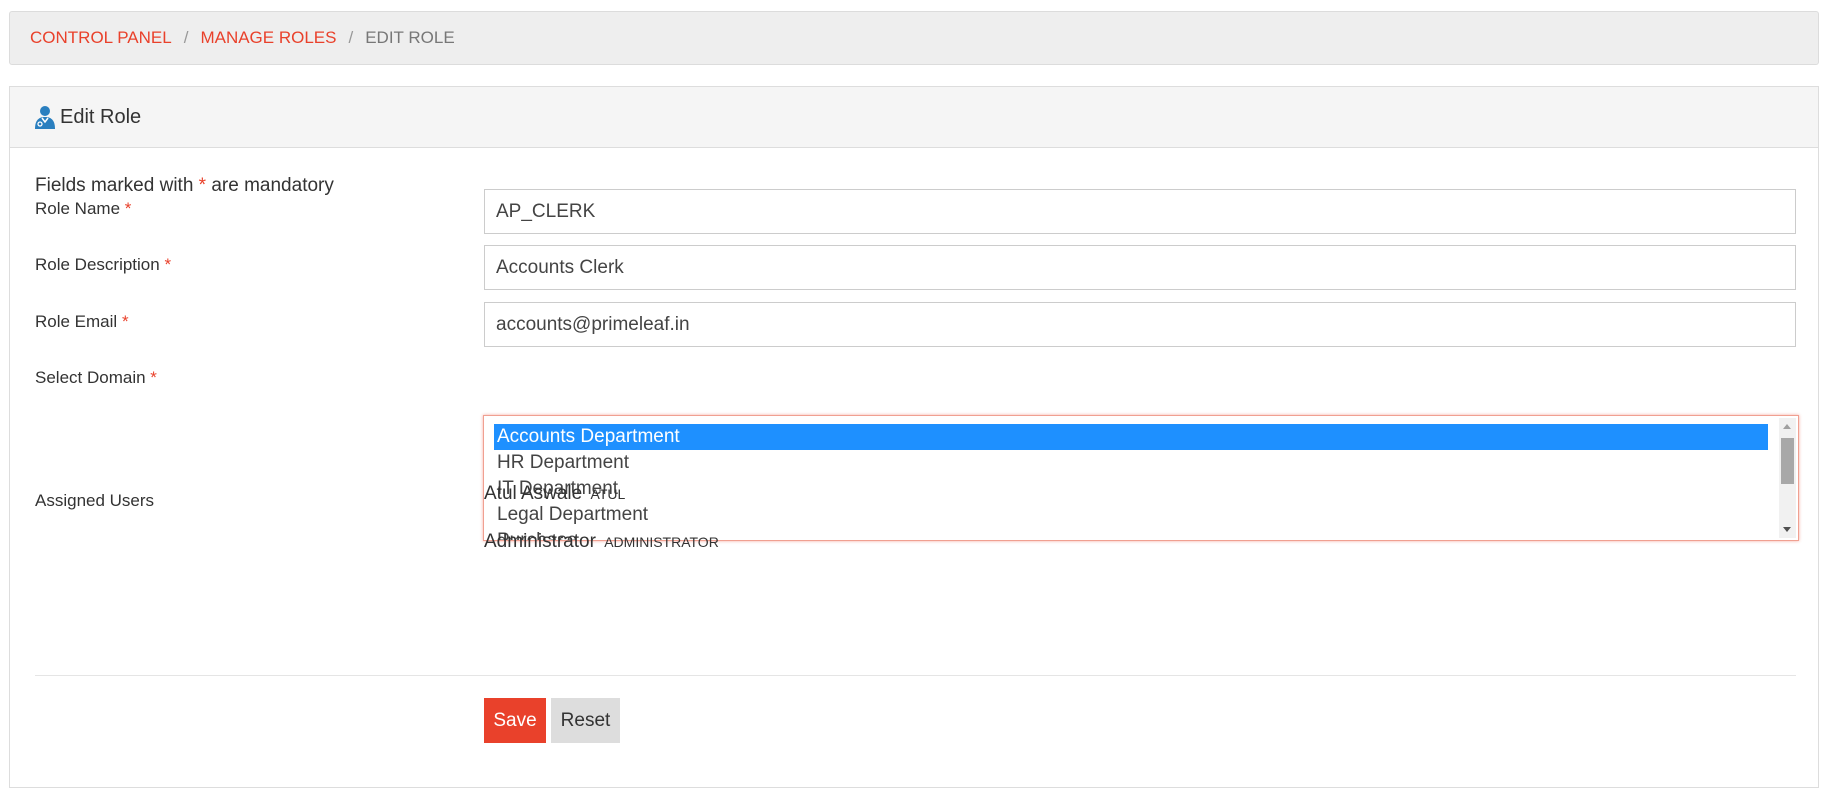 The width and height of the screenshot is (1830, 796). I want to click on user-name: Administrator, so click(540, 541).